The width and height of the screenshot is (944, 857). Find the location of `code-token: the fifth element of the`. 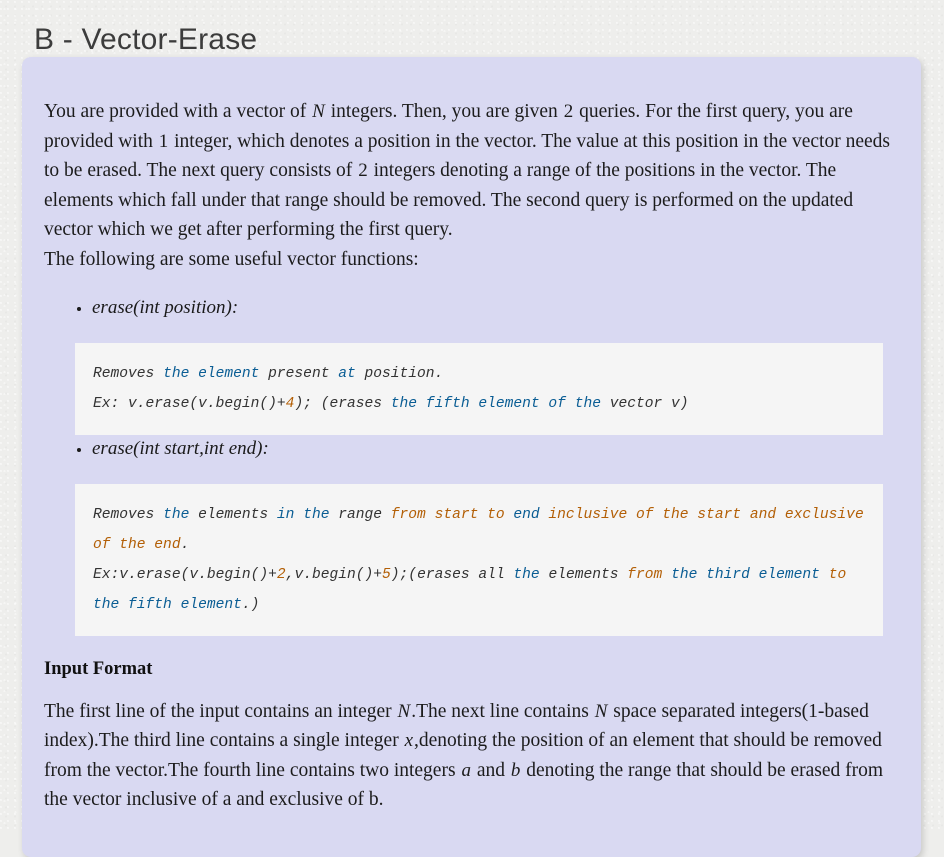

code-token: the fifth element of the is located at coordinates (500, 403).